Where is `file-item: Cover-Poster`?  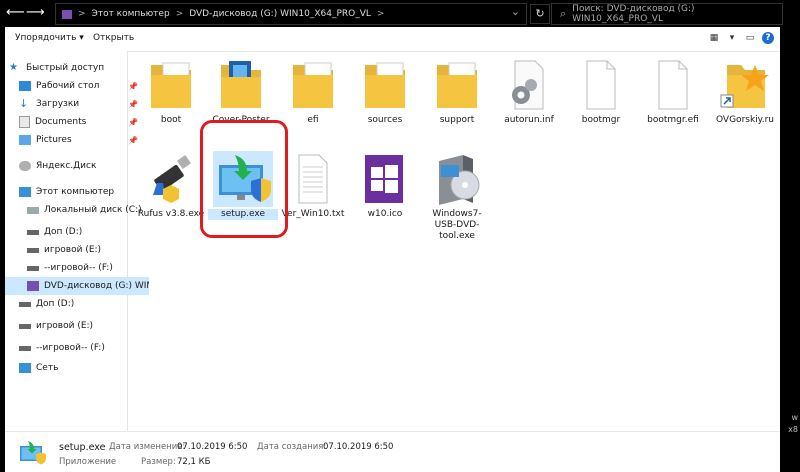 file-item: Cover-Poster is located at coordinates (241, 91).